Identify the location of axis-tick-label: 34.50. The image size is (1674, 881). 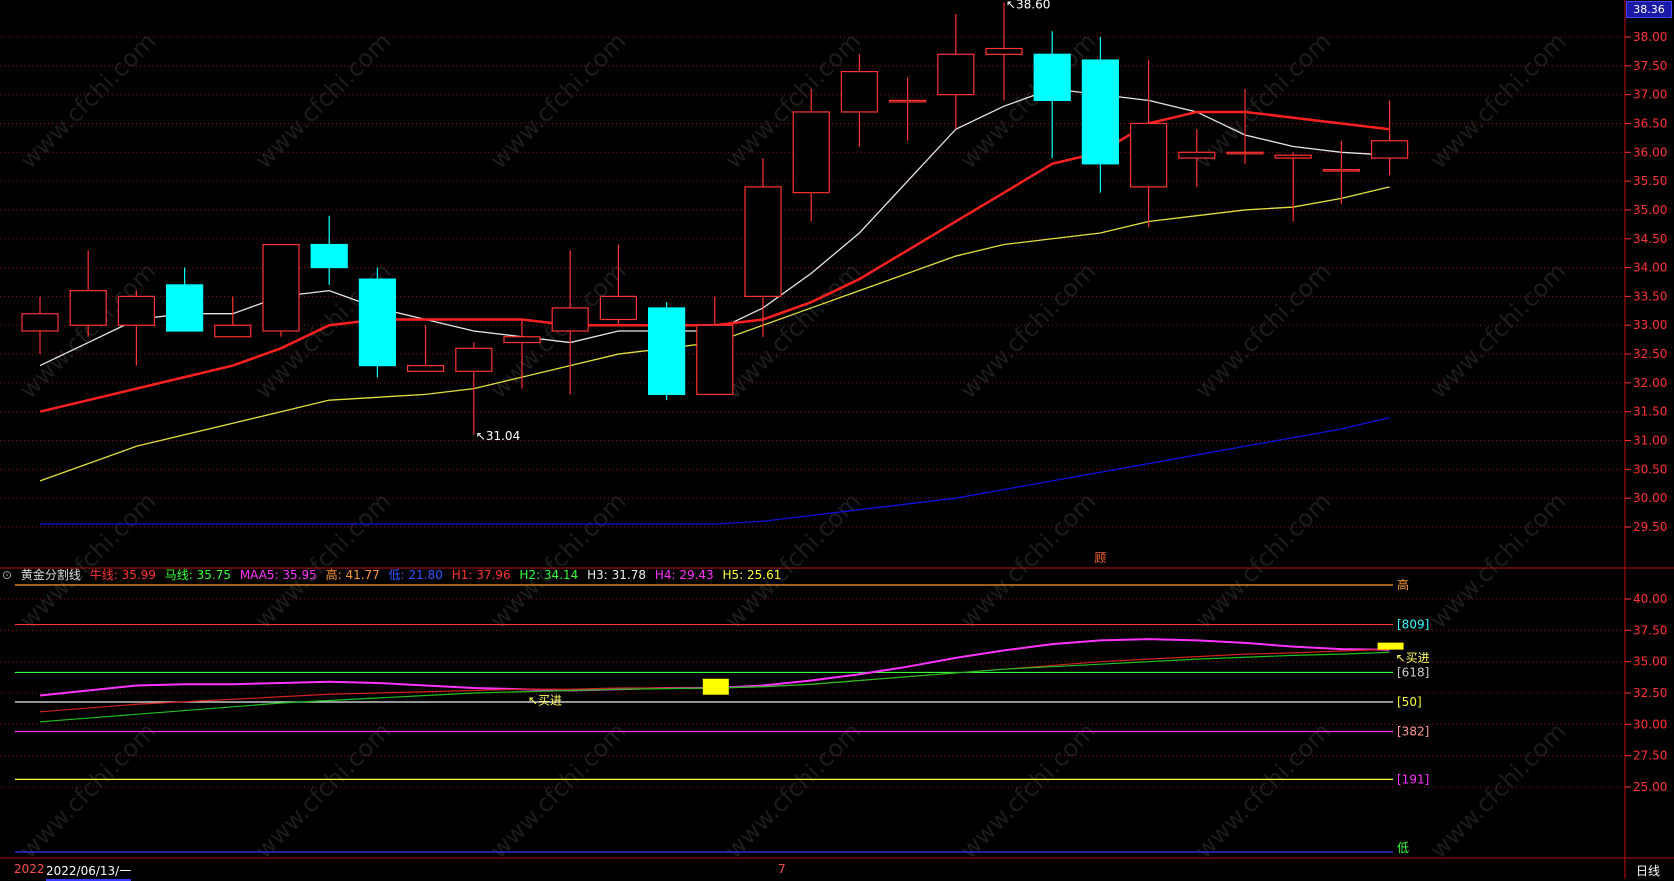
(1650, 239).